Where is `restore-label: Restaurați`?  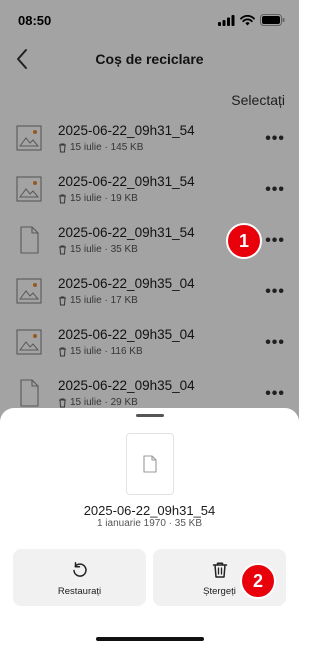
restore-label: Restaurați is located at coordinates (79, 591).